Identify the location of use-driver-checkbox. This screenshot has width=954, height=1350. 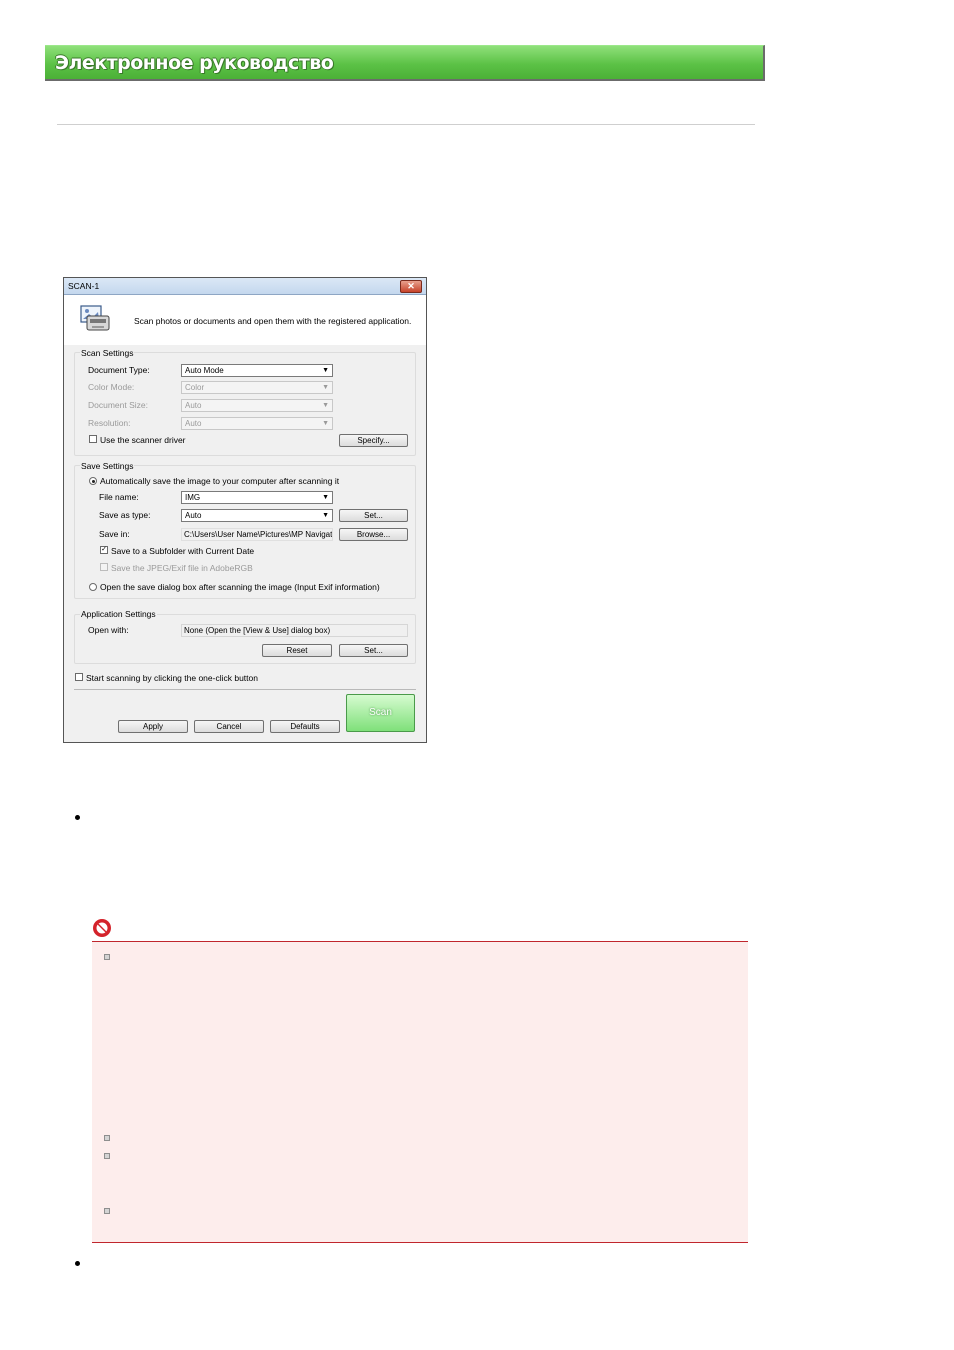
(93, 439).